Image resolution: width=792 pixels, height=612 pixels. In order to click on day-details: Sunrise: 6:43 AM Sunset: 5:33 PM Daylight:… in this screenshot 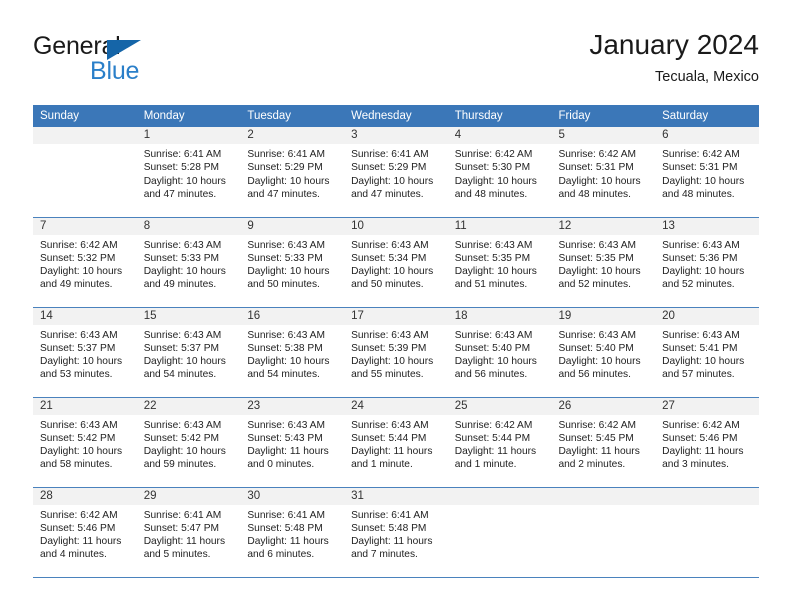, I will do `click(189, 263)`.